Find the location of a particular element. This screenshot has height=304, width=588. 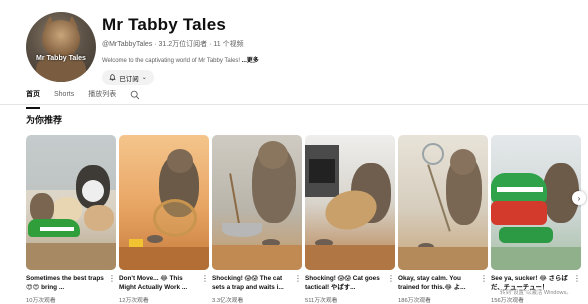

thumb-cheese is located at coordinates (136, 243).